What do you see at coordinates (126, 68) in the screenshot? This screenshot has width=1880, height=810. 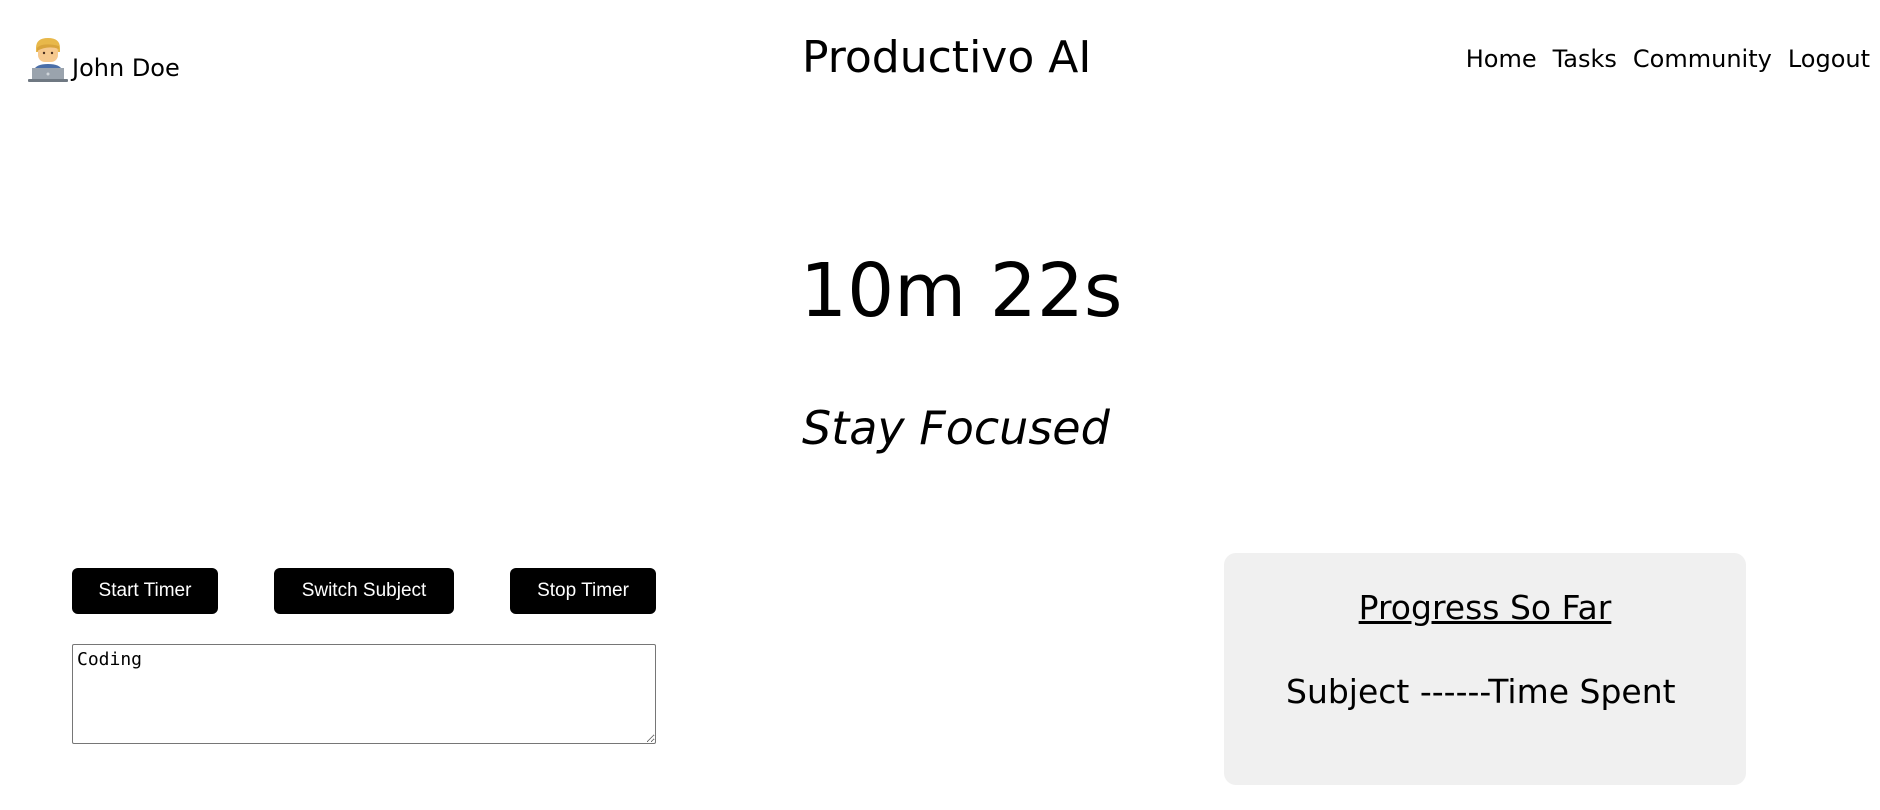 I see `user-name: John Doe` at bounding box center [126, 68].